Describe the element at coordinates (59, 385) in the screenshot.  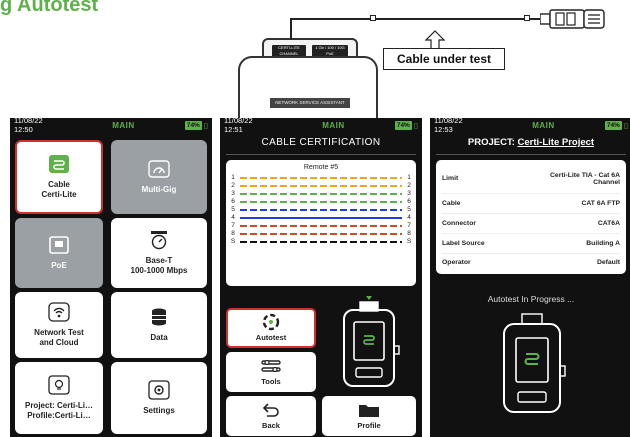
I see `lightbulb-icon` at that location.